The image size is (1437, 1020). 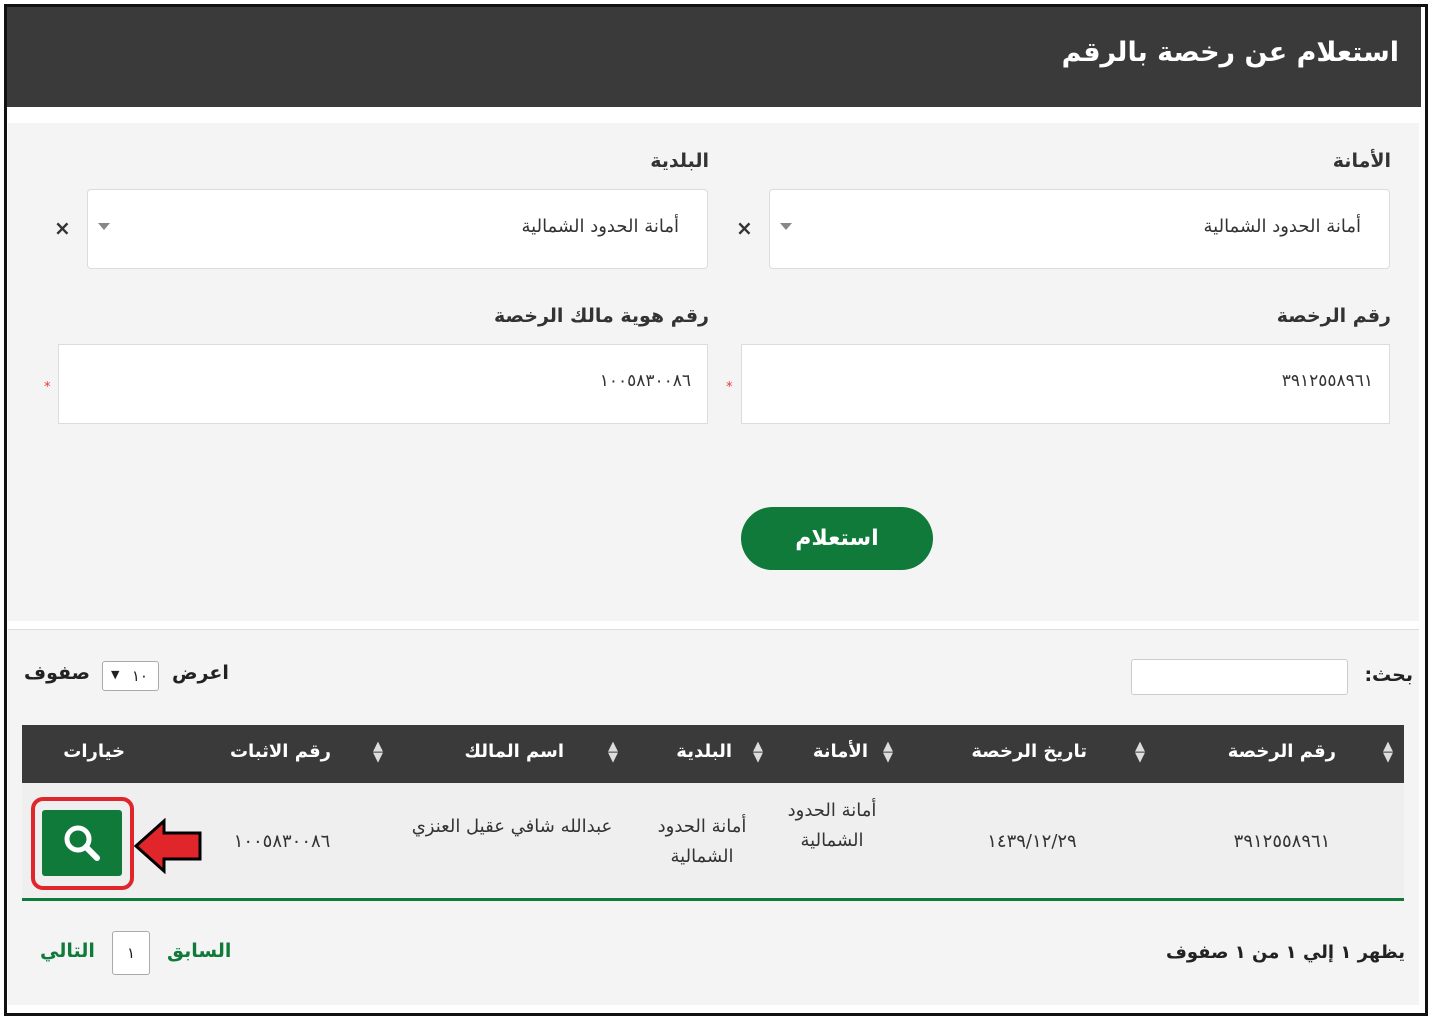 I want to click on column-header-license-date: تاريخ الرخصة, so click(x=1029, y=751).